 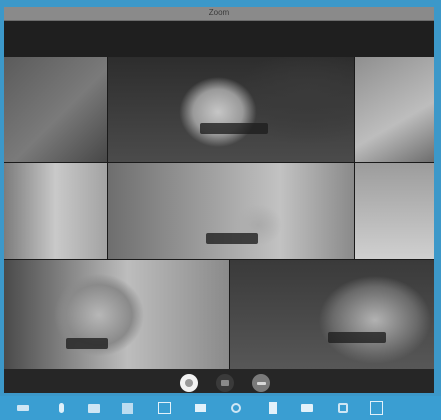 What do you see at coordinates (307, 408) in the screenshot?
I see `video-icon` at bounding box center [307, 408].